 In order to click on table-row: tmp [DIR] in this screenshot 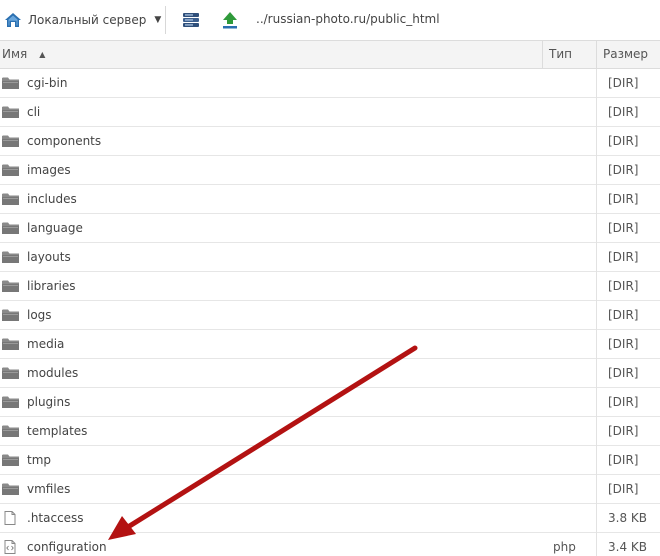, I will do `click(330, 460)`.